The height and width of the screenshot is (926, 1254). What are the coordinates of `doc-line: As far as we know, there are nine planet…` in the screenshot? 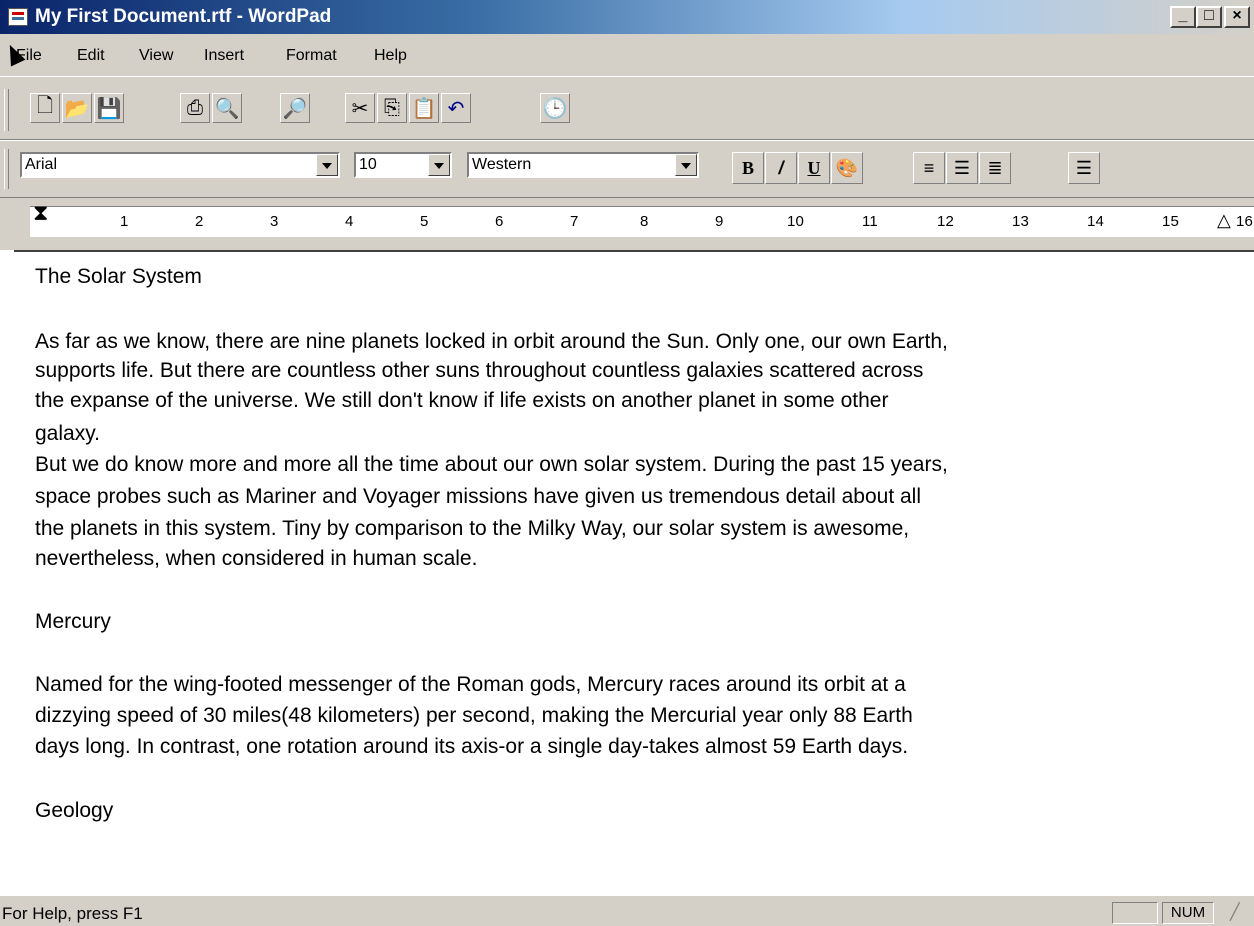 It's located at (491, 341).